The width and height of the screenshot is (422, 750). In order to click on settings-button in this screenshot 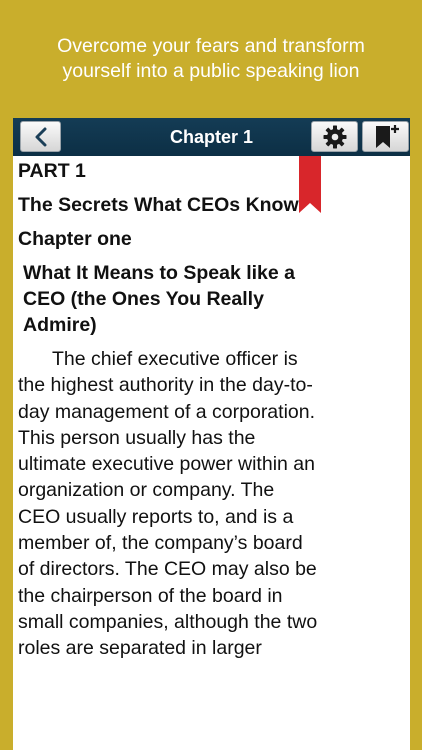, I will do `click(334, 136)`.